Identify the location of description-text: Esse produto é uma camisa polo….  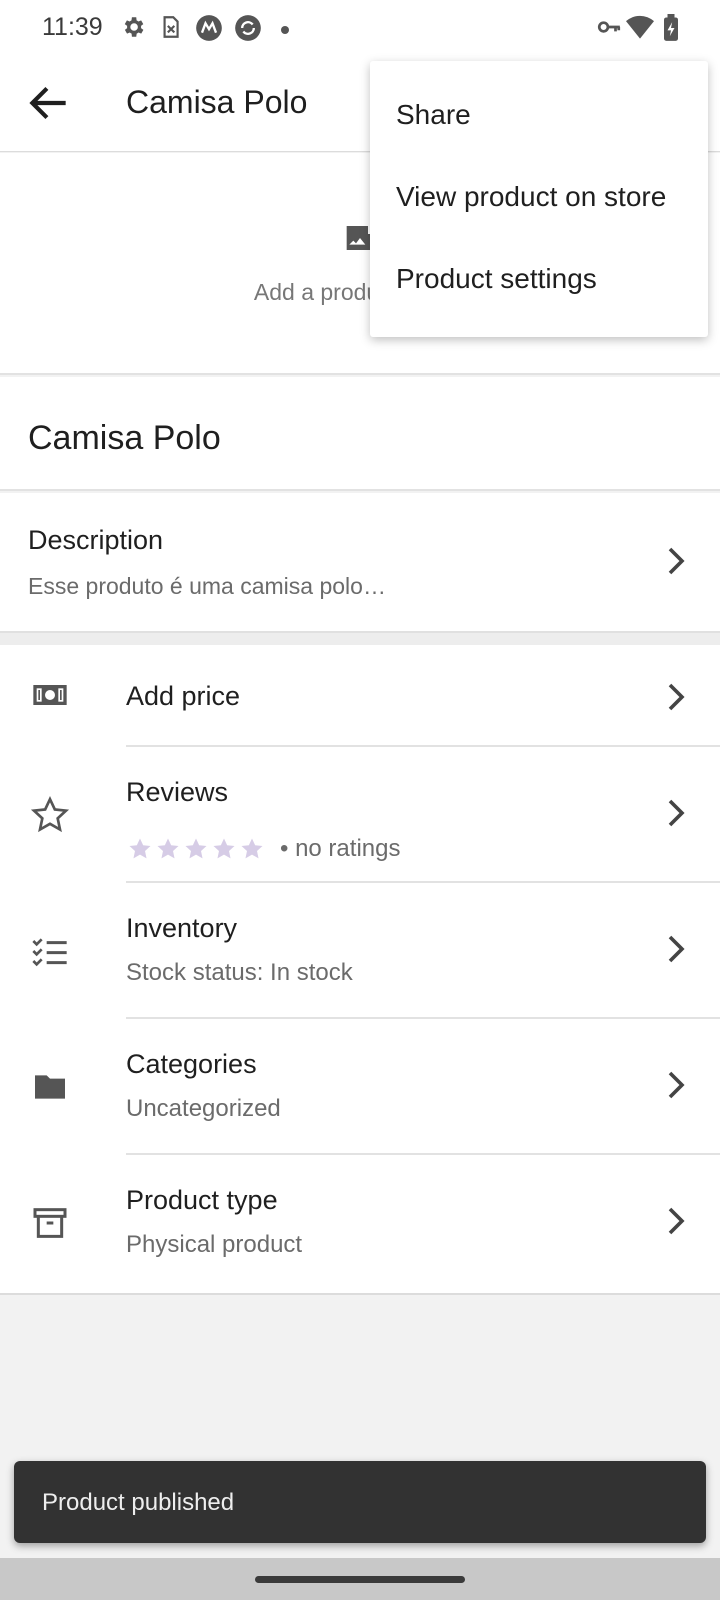
(207, 586).